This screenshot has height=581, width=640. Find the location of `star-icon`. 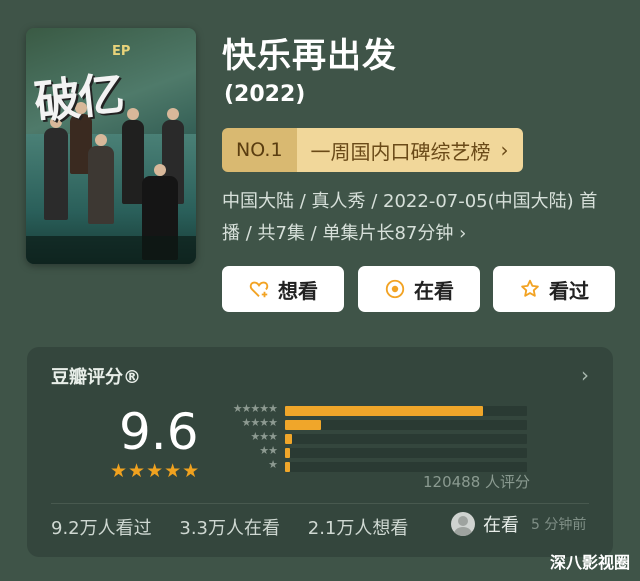

star-icon is located at coordinates (530, 289).